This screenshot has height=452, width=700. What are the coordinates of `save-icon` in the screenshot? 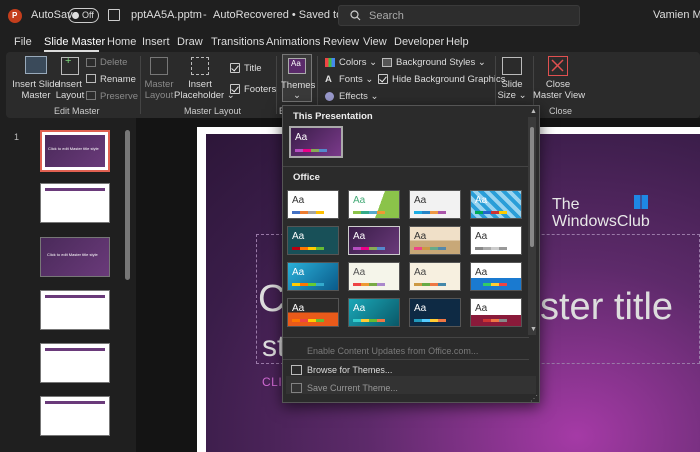 It's located at (114, 15).